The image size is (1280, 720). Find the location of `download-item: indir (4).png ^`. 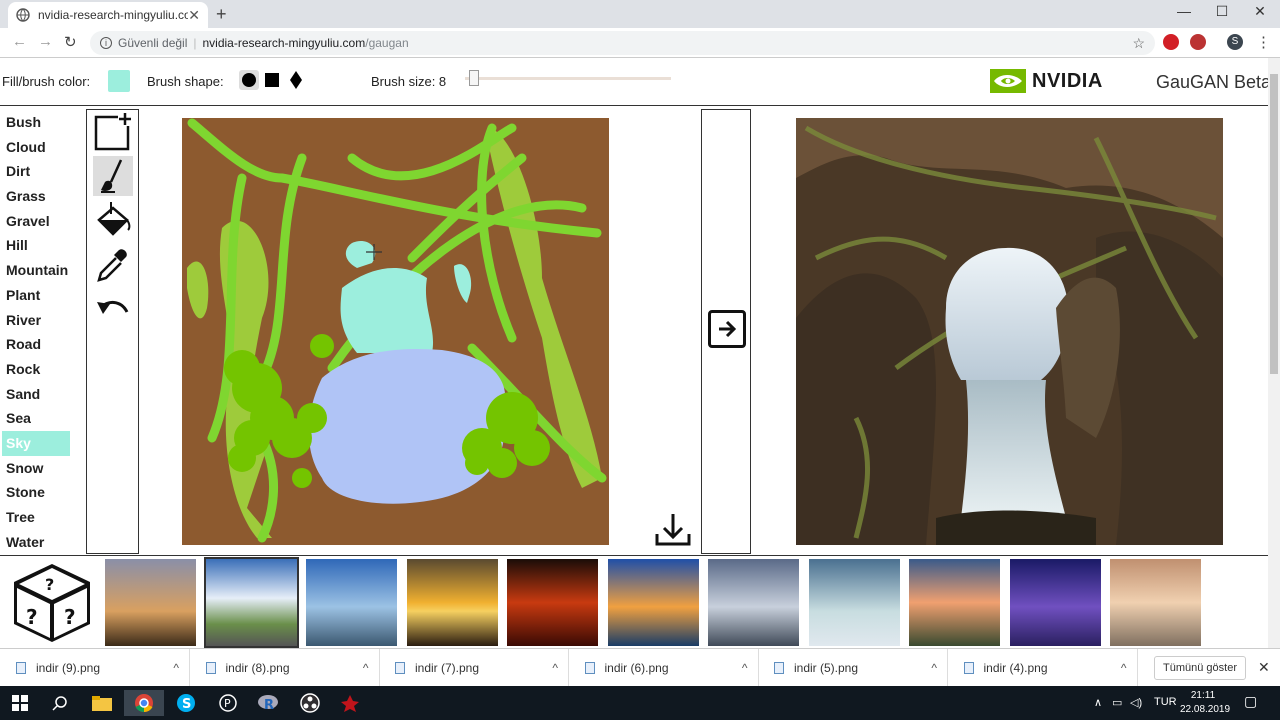

download-item: indir (4).png ^ is located at coordinates (1043, 668).